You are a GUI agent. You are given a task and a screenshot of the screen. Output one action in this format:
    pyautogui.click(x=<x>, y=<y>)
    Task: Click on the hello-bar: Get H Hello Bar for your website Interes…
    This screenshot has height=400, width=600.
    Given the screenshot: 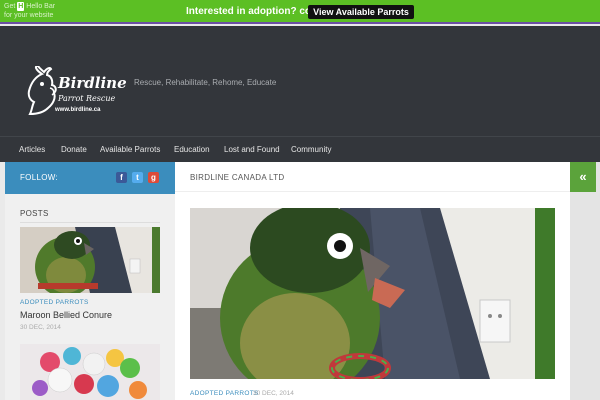 What is the action you would take?
    pyautogui.click(x=300, y=12)
    